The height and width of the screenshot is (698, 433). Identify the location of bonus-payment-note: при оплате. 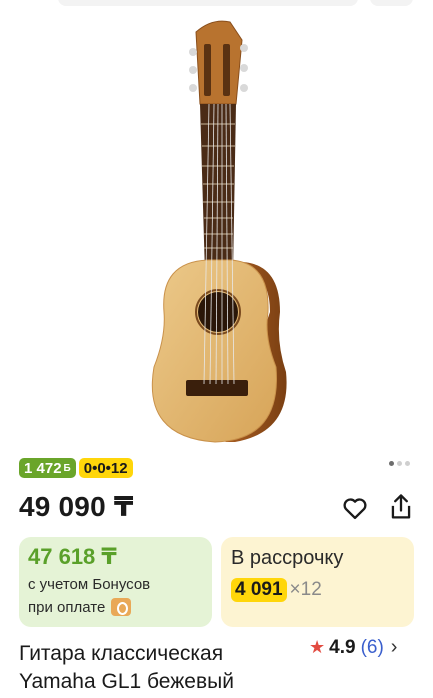
(80, 607).